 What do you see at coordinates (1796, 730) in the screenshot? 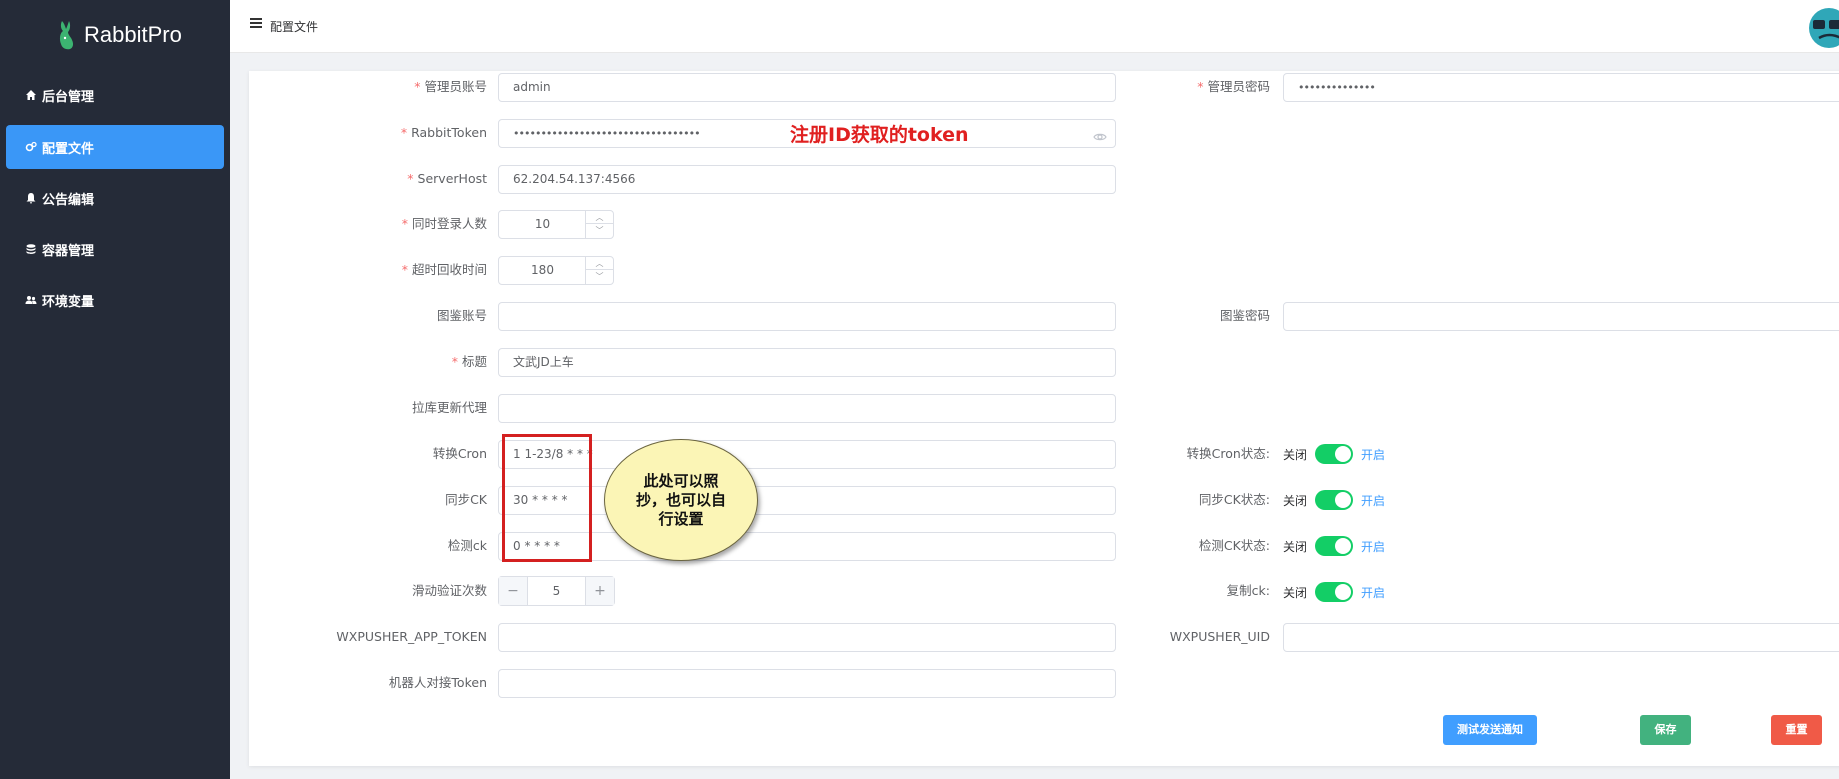
I see `reset-button: 重置` at bounding box center [1796, 730].